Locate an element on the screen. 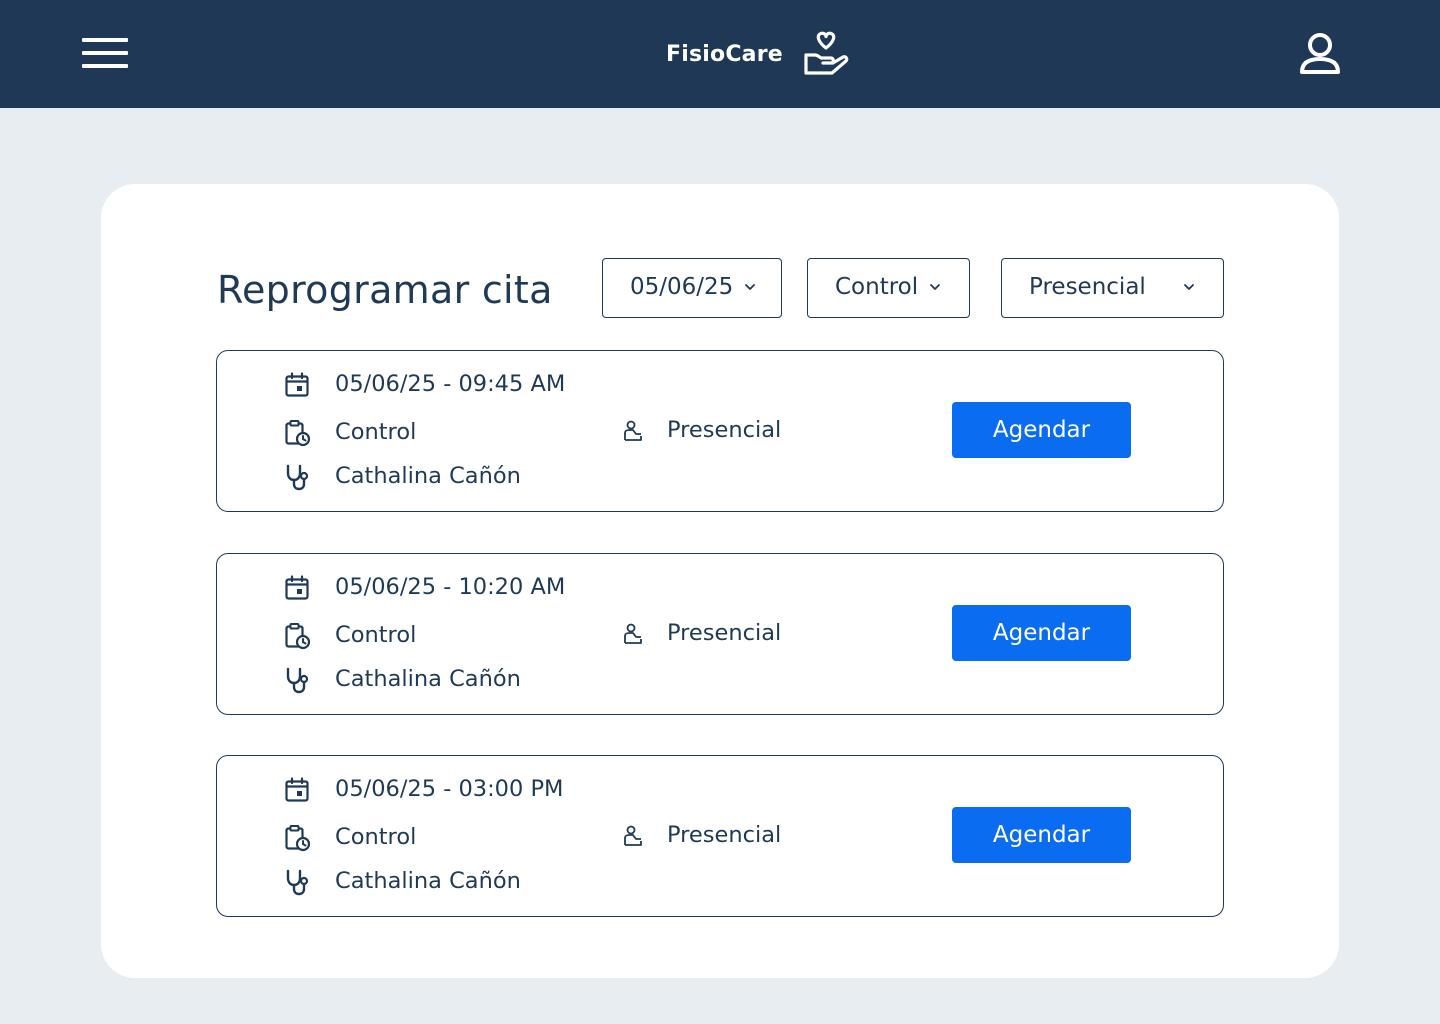 The image size is (1440, 1024). date-filter-dropdown: 05/06/25 is located at coordinates (692, 288).